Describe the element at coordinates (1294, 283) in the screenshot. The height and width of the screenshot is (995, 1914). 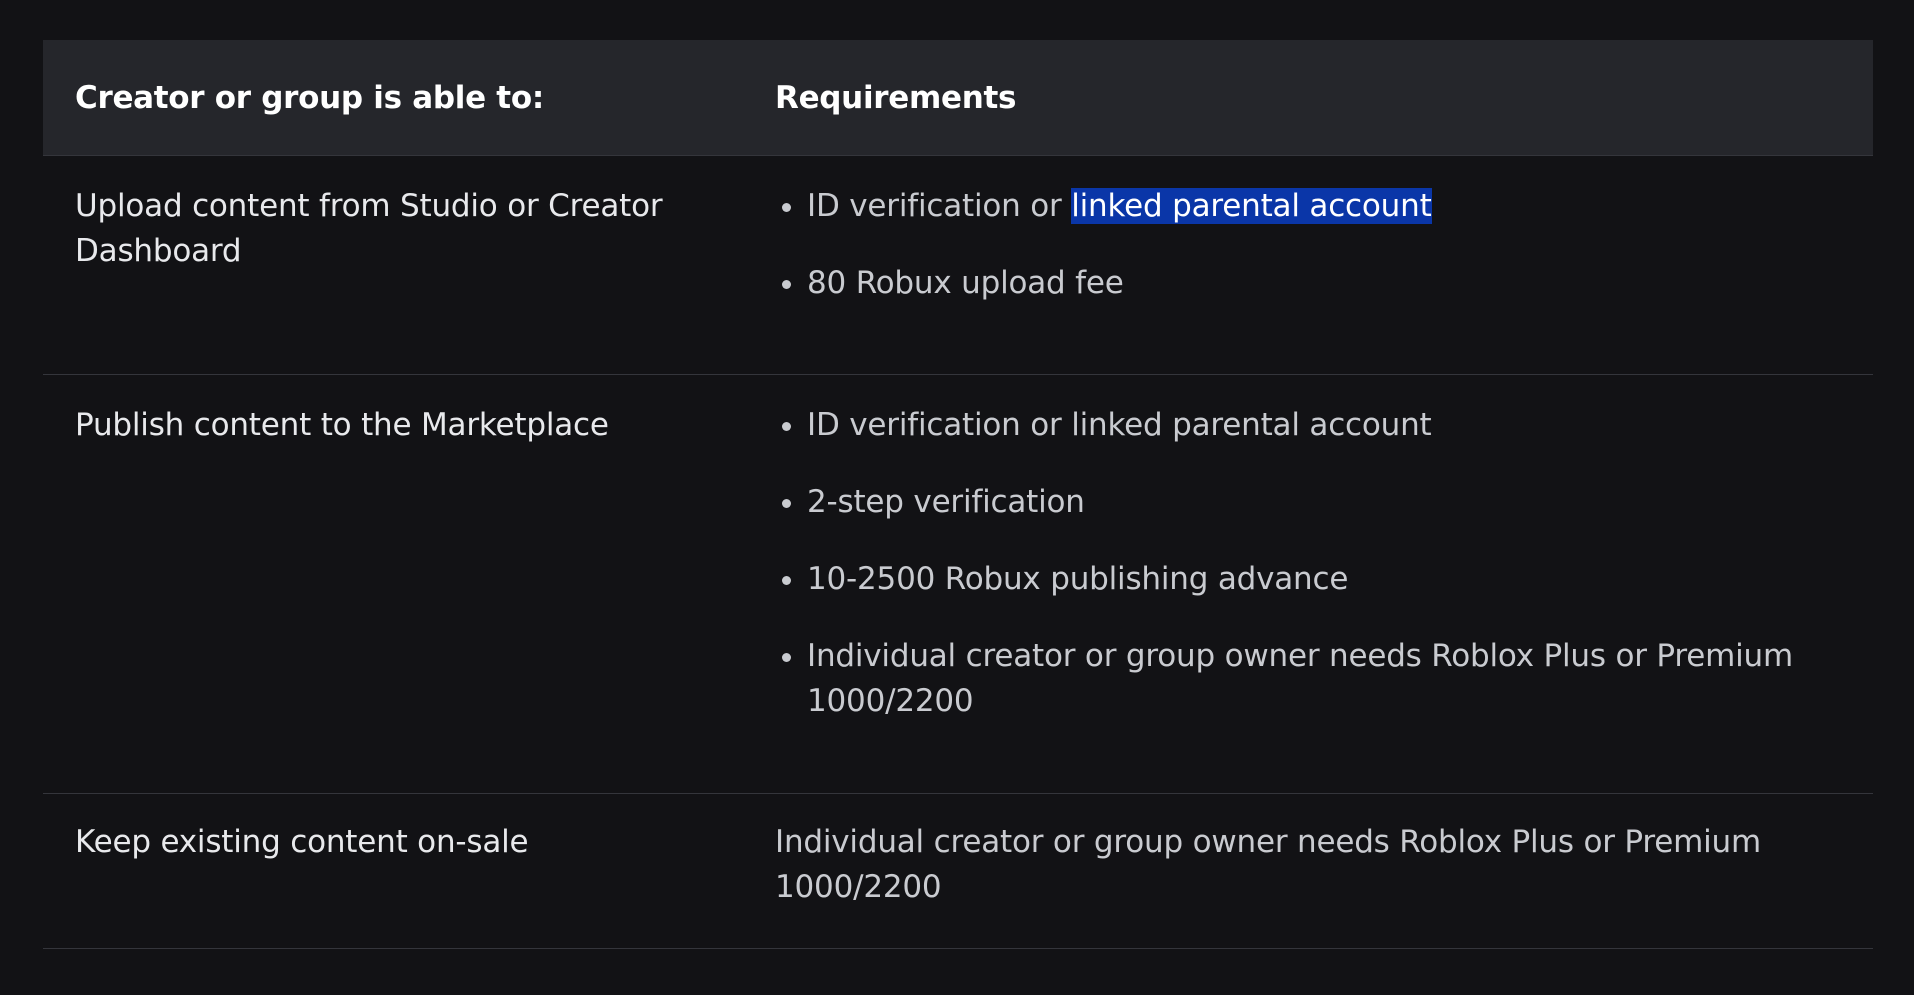
I see `list-item: 80 Robux upload fee` at that location.